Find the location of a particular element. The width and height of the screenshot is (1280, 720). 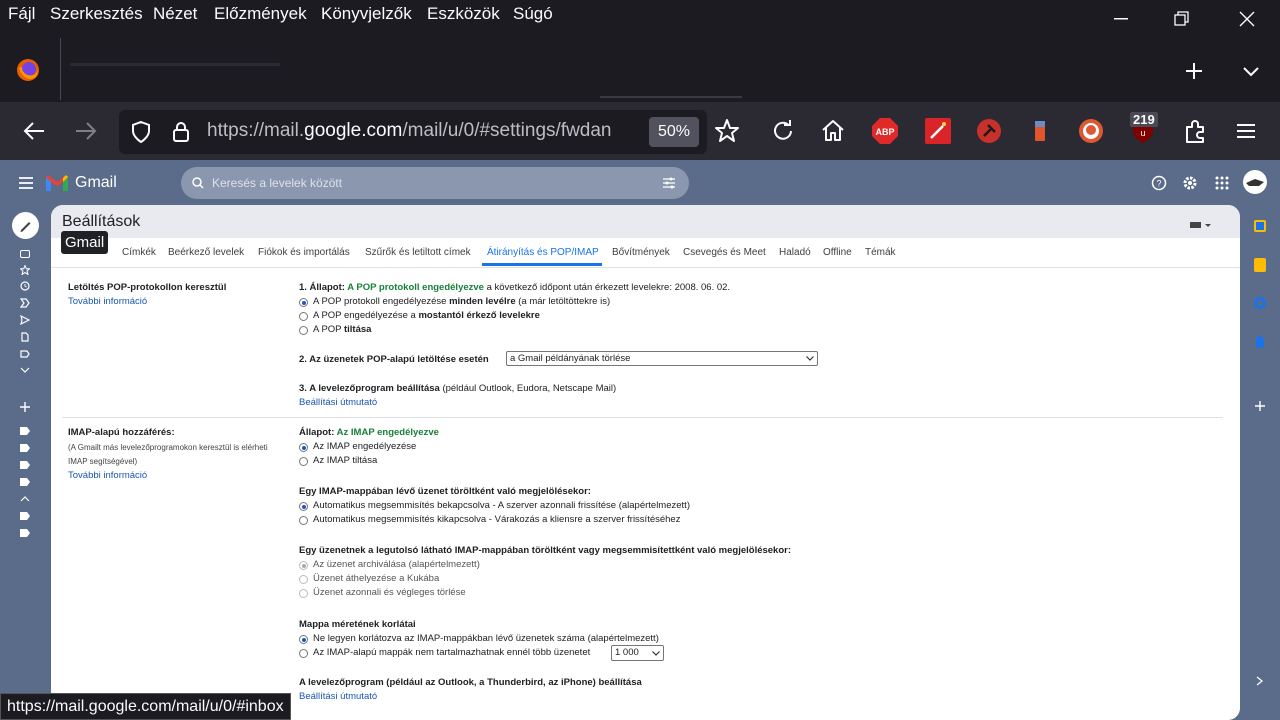

adblock-plus-button: ABP is located at coordinates (885, 131).